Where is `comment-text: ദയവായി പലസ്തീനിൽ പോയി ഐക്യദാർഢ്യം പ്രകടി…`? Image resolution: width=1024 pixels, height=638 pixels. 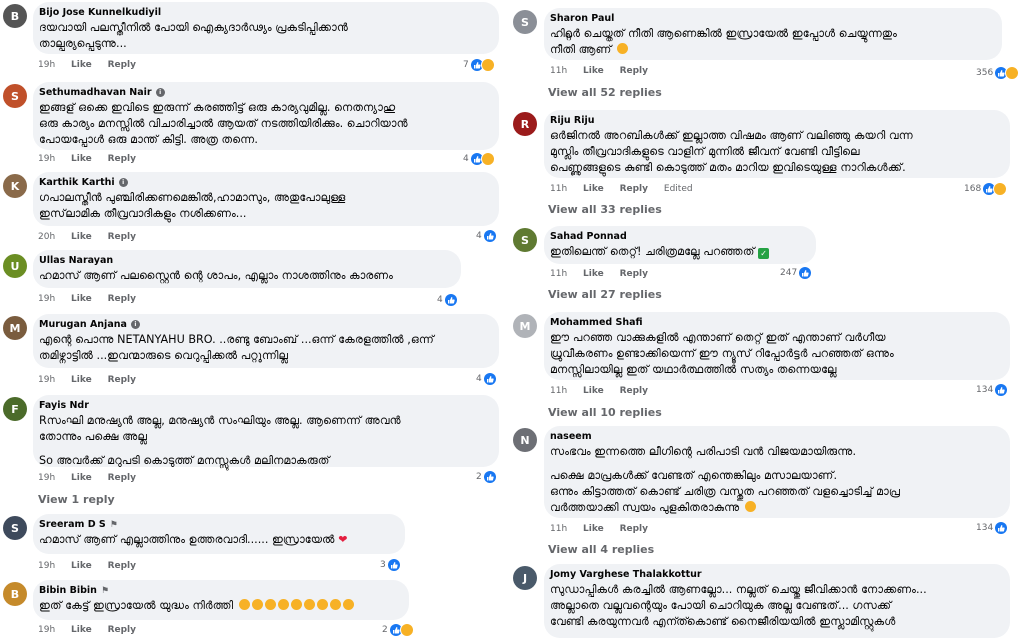
comment-text: ദയവായി പലസ്തീനിൽ പോയി ഐക്യദാർഢ്യം പ്രകടി… is located at coordinates (193, 35).